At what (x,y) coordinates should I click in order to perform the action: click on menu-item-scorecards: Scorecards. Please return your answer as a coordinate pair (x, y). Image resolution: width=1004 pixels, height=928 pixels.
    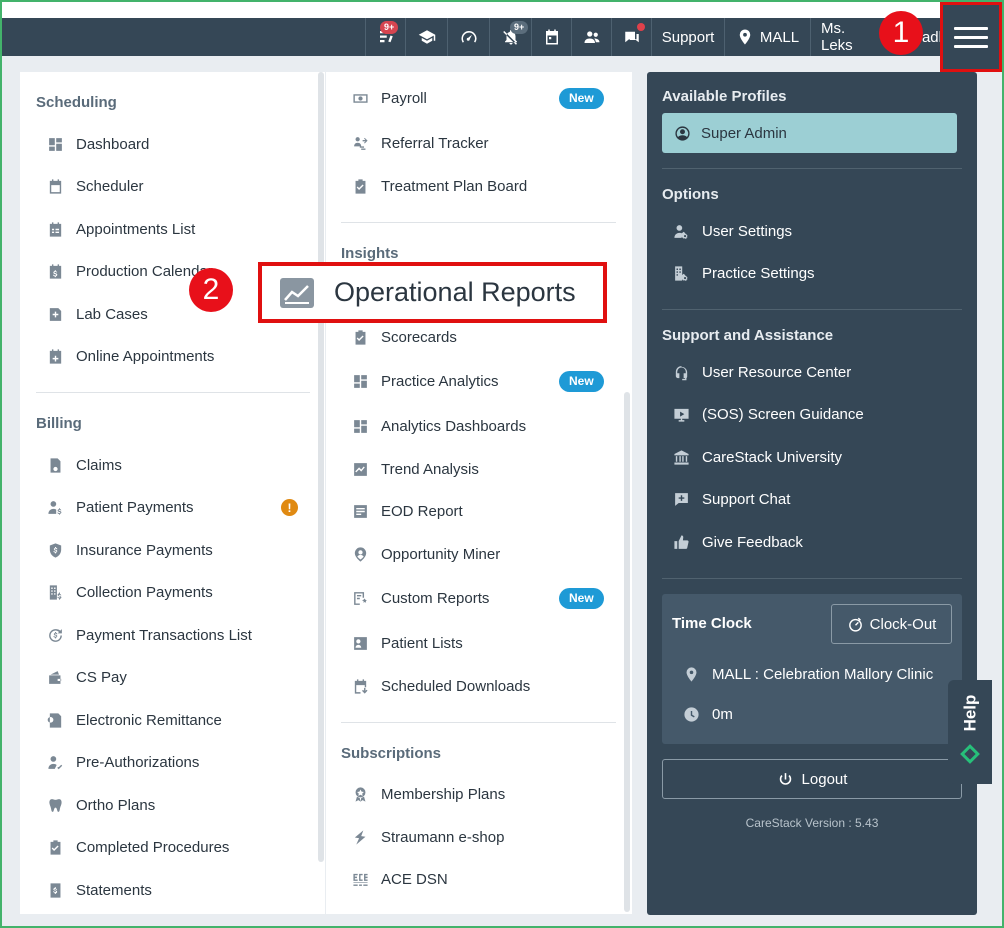
    Looking at the image, I should click on (404, 337).